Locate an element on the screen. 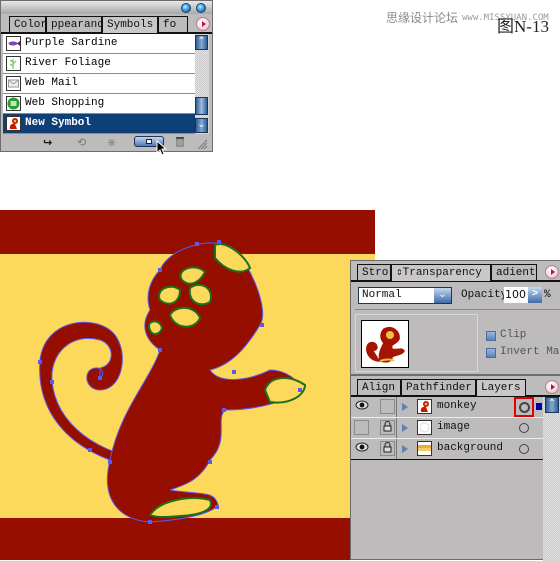 Image resolution: width=560 pixels, height=561 pixels. layer-row-background: background is located at coordinates (446, 449).